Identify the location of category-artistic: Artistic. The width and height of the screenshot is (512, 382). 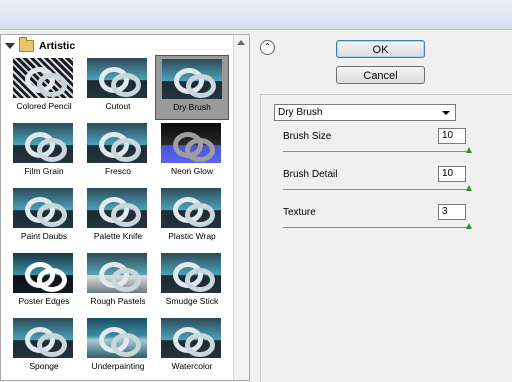
(40, 45).